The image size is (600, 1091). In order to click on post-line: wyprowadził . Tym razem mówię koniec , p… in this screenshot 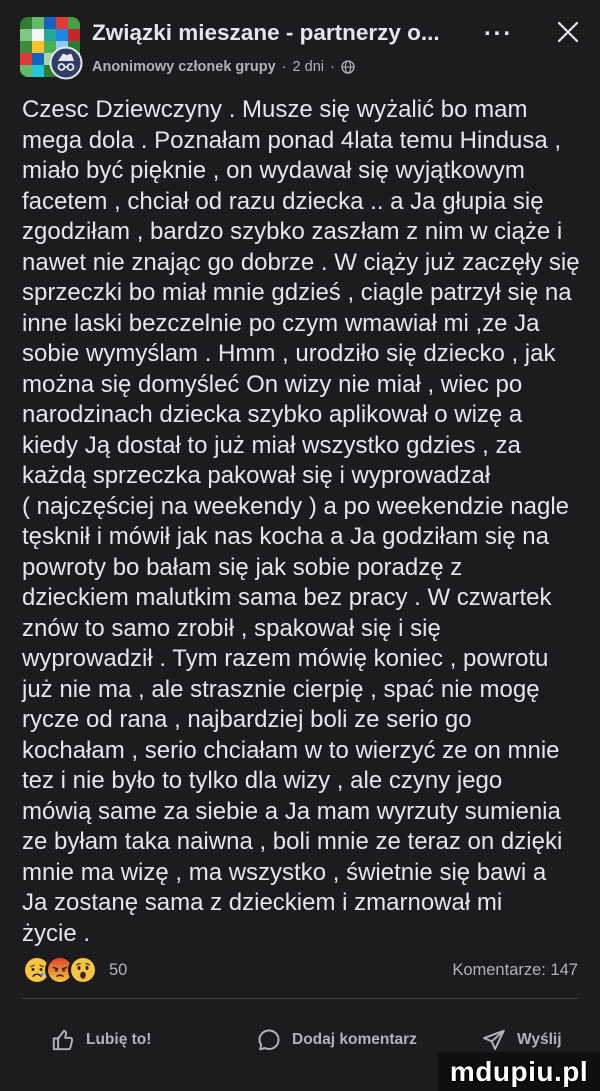, I will do `click(285, 658)`.